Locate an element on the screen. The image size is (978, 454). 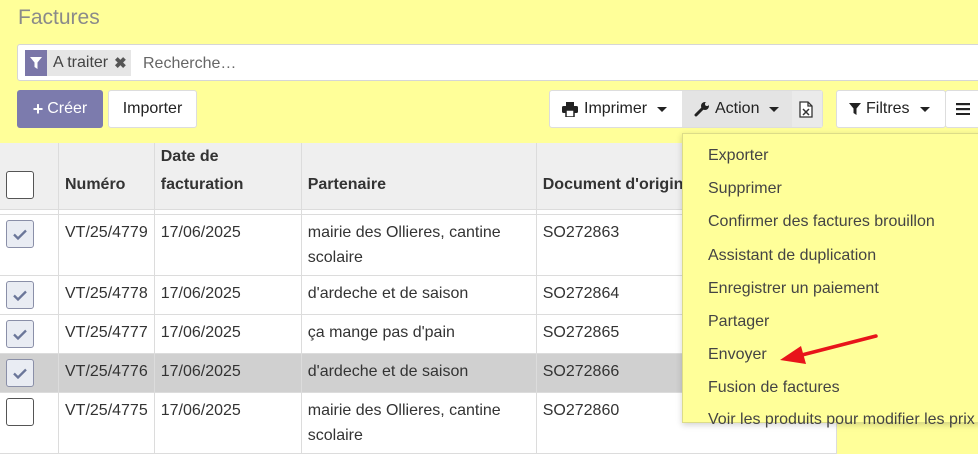
column-header-number-label: Numéro is located at coordinates (95, 184).